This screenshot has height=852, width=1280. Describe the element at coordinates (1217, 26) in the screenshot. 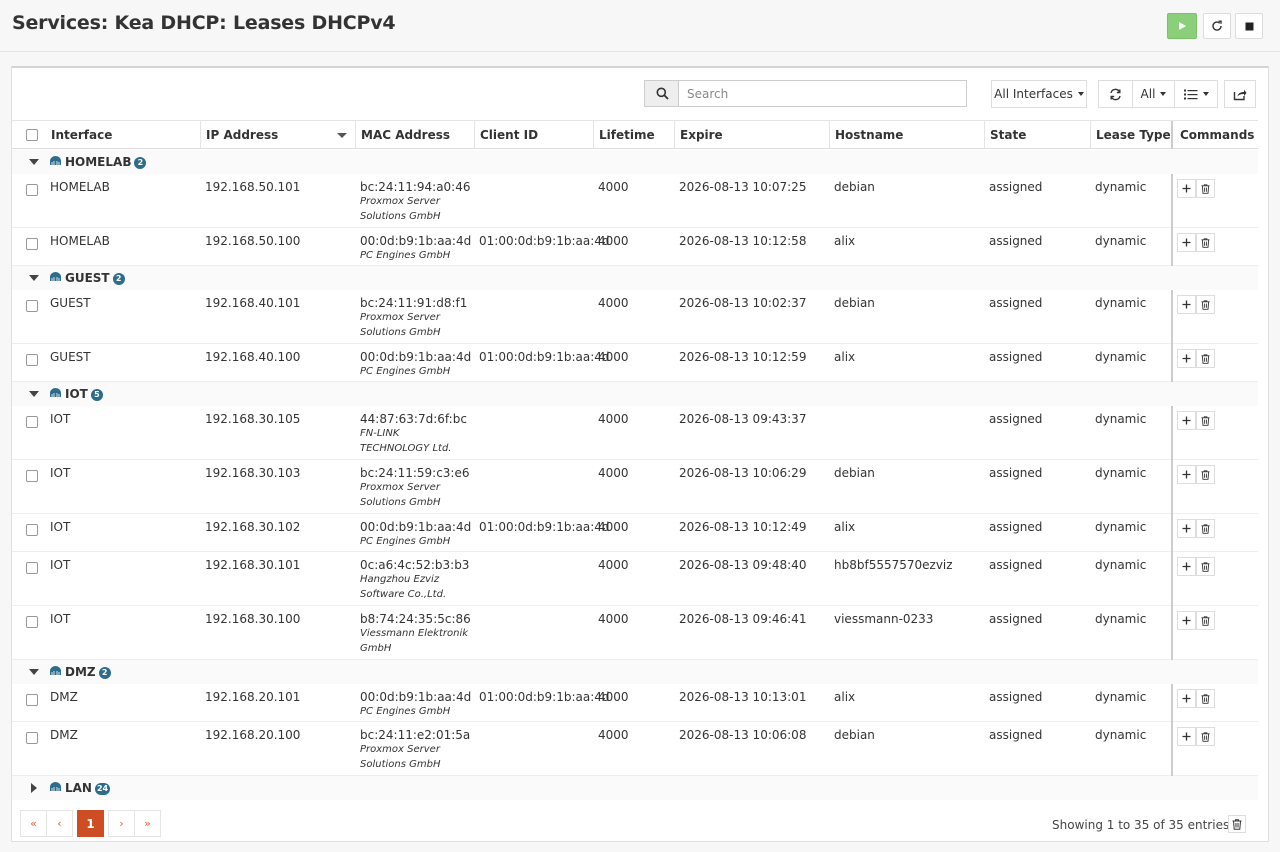

I see `restart-service-button` at that location.